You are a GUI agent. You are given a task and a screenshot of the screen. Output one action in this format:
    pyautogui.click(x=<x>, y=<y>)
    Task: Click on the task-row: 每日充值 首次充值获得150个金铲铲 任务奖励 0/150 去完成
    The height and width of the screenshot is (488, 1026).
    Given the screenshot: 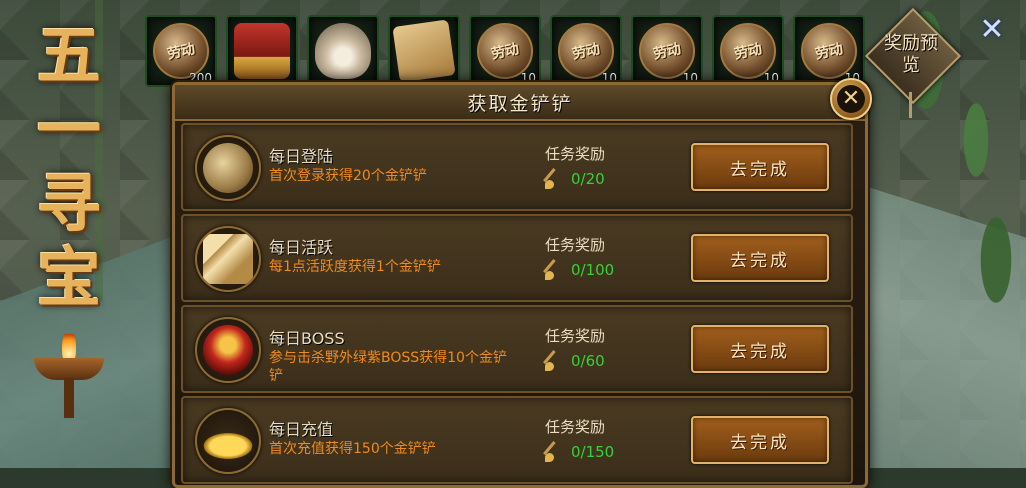 What is the action you would take?
    pyautogui.click(x=517, y=440)
    